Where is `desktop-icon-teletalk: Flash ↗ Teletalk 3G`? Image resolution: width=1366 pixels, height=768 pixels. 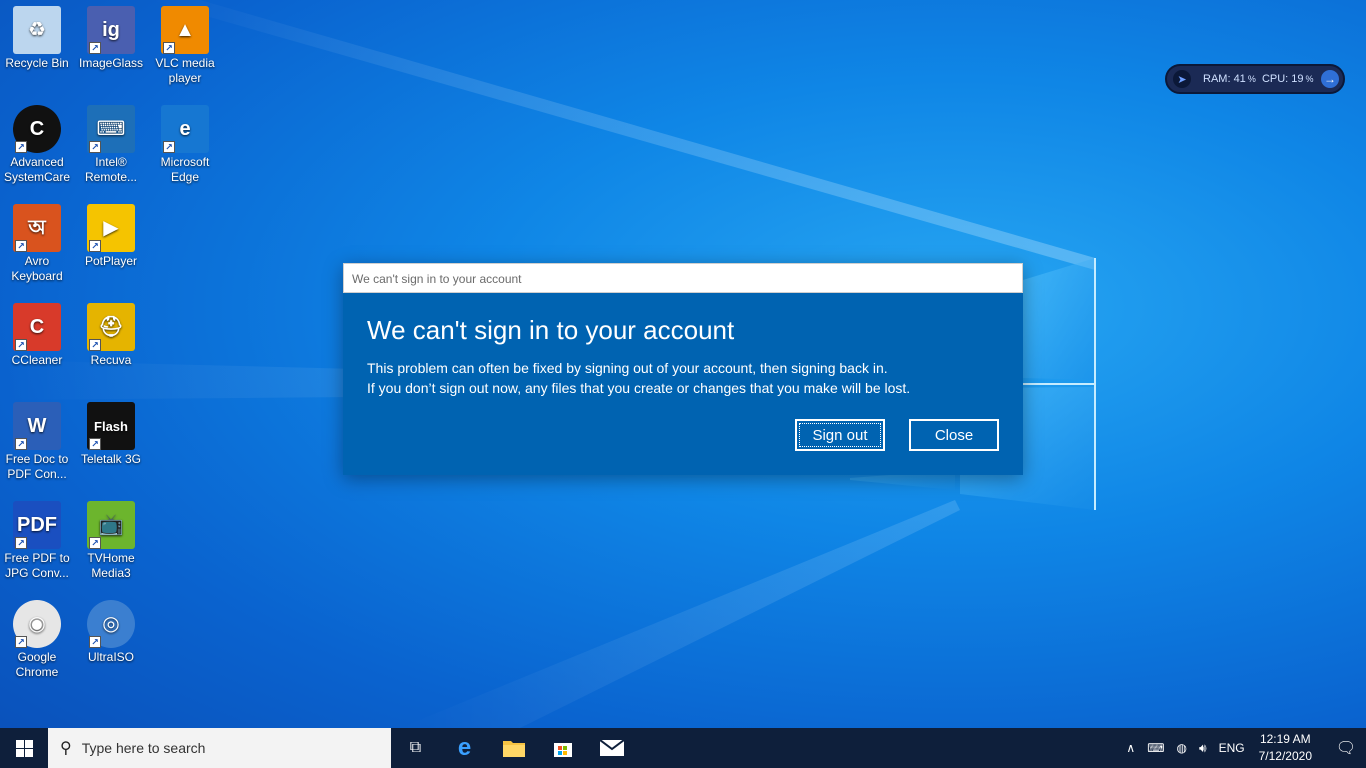
desktop-icon-teletalk: Flash ↗ Teletalk 3G is located at coordinates (111, 434).